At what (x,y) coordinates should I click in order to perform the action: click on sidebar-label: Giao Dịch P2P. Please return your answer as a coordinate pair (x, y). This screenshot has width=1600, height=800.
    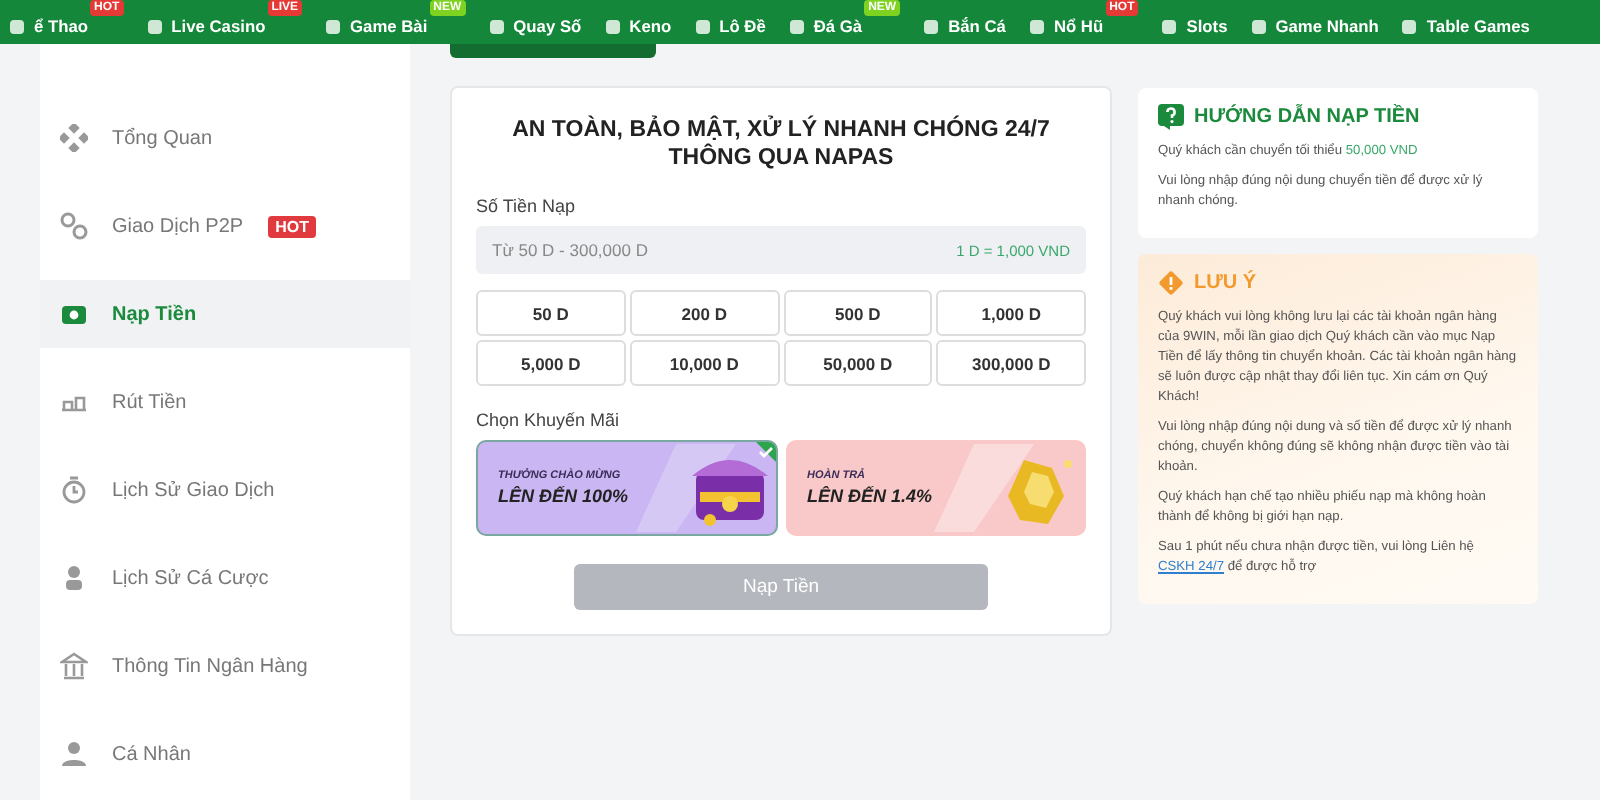
    Looking at the image, I should click on (178, 226).